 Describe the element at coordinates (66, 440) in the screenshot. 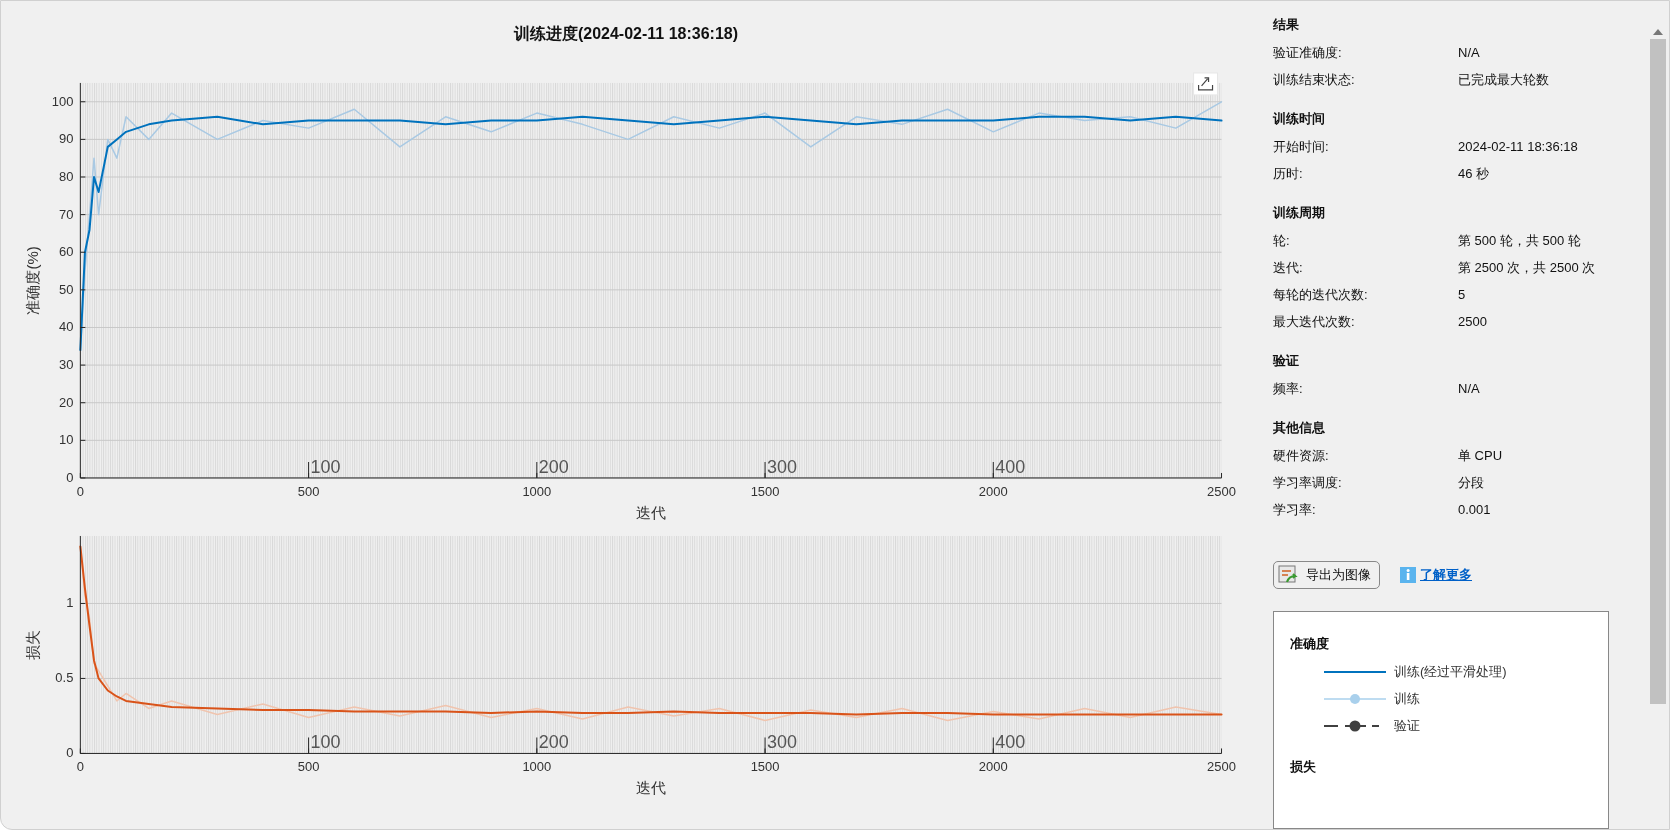

I see `tick-label: 10` at that location.